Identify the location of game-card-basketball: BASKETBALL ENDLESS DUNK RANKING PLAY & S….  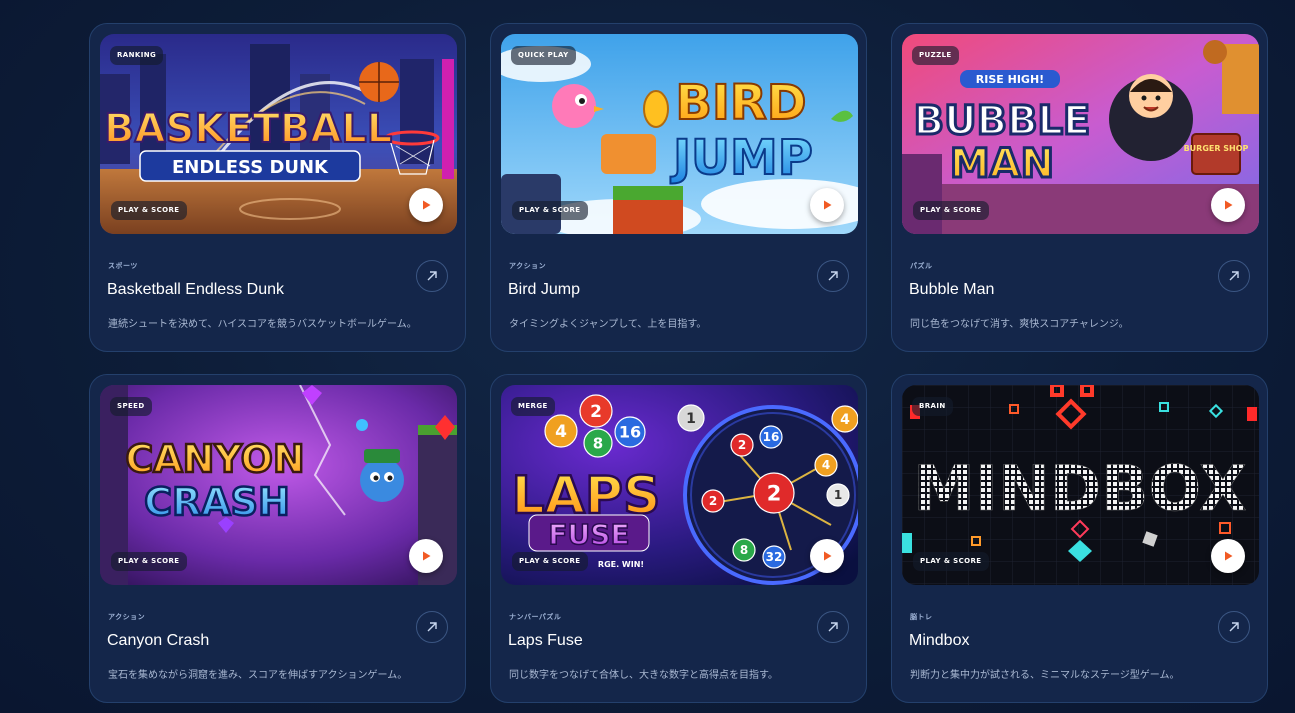
(277, 187).